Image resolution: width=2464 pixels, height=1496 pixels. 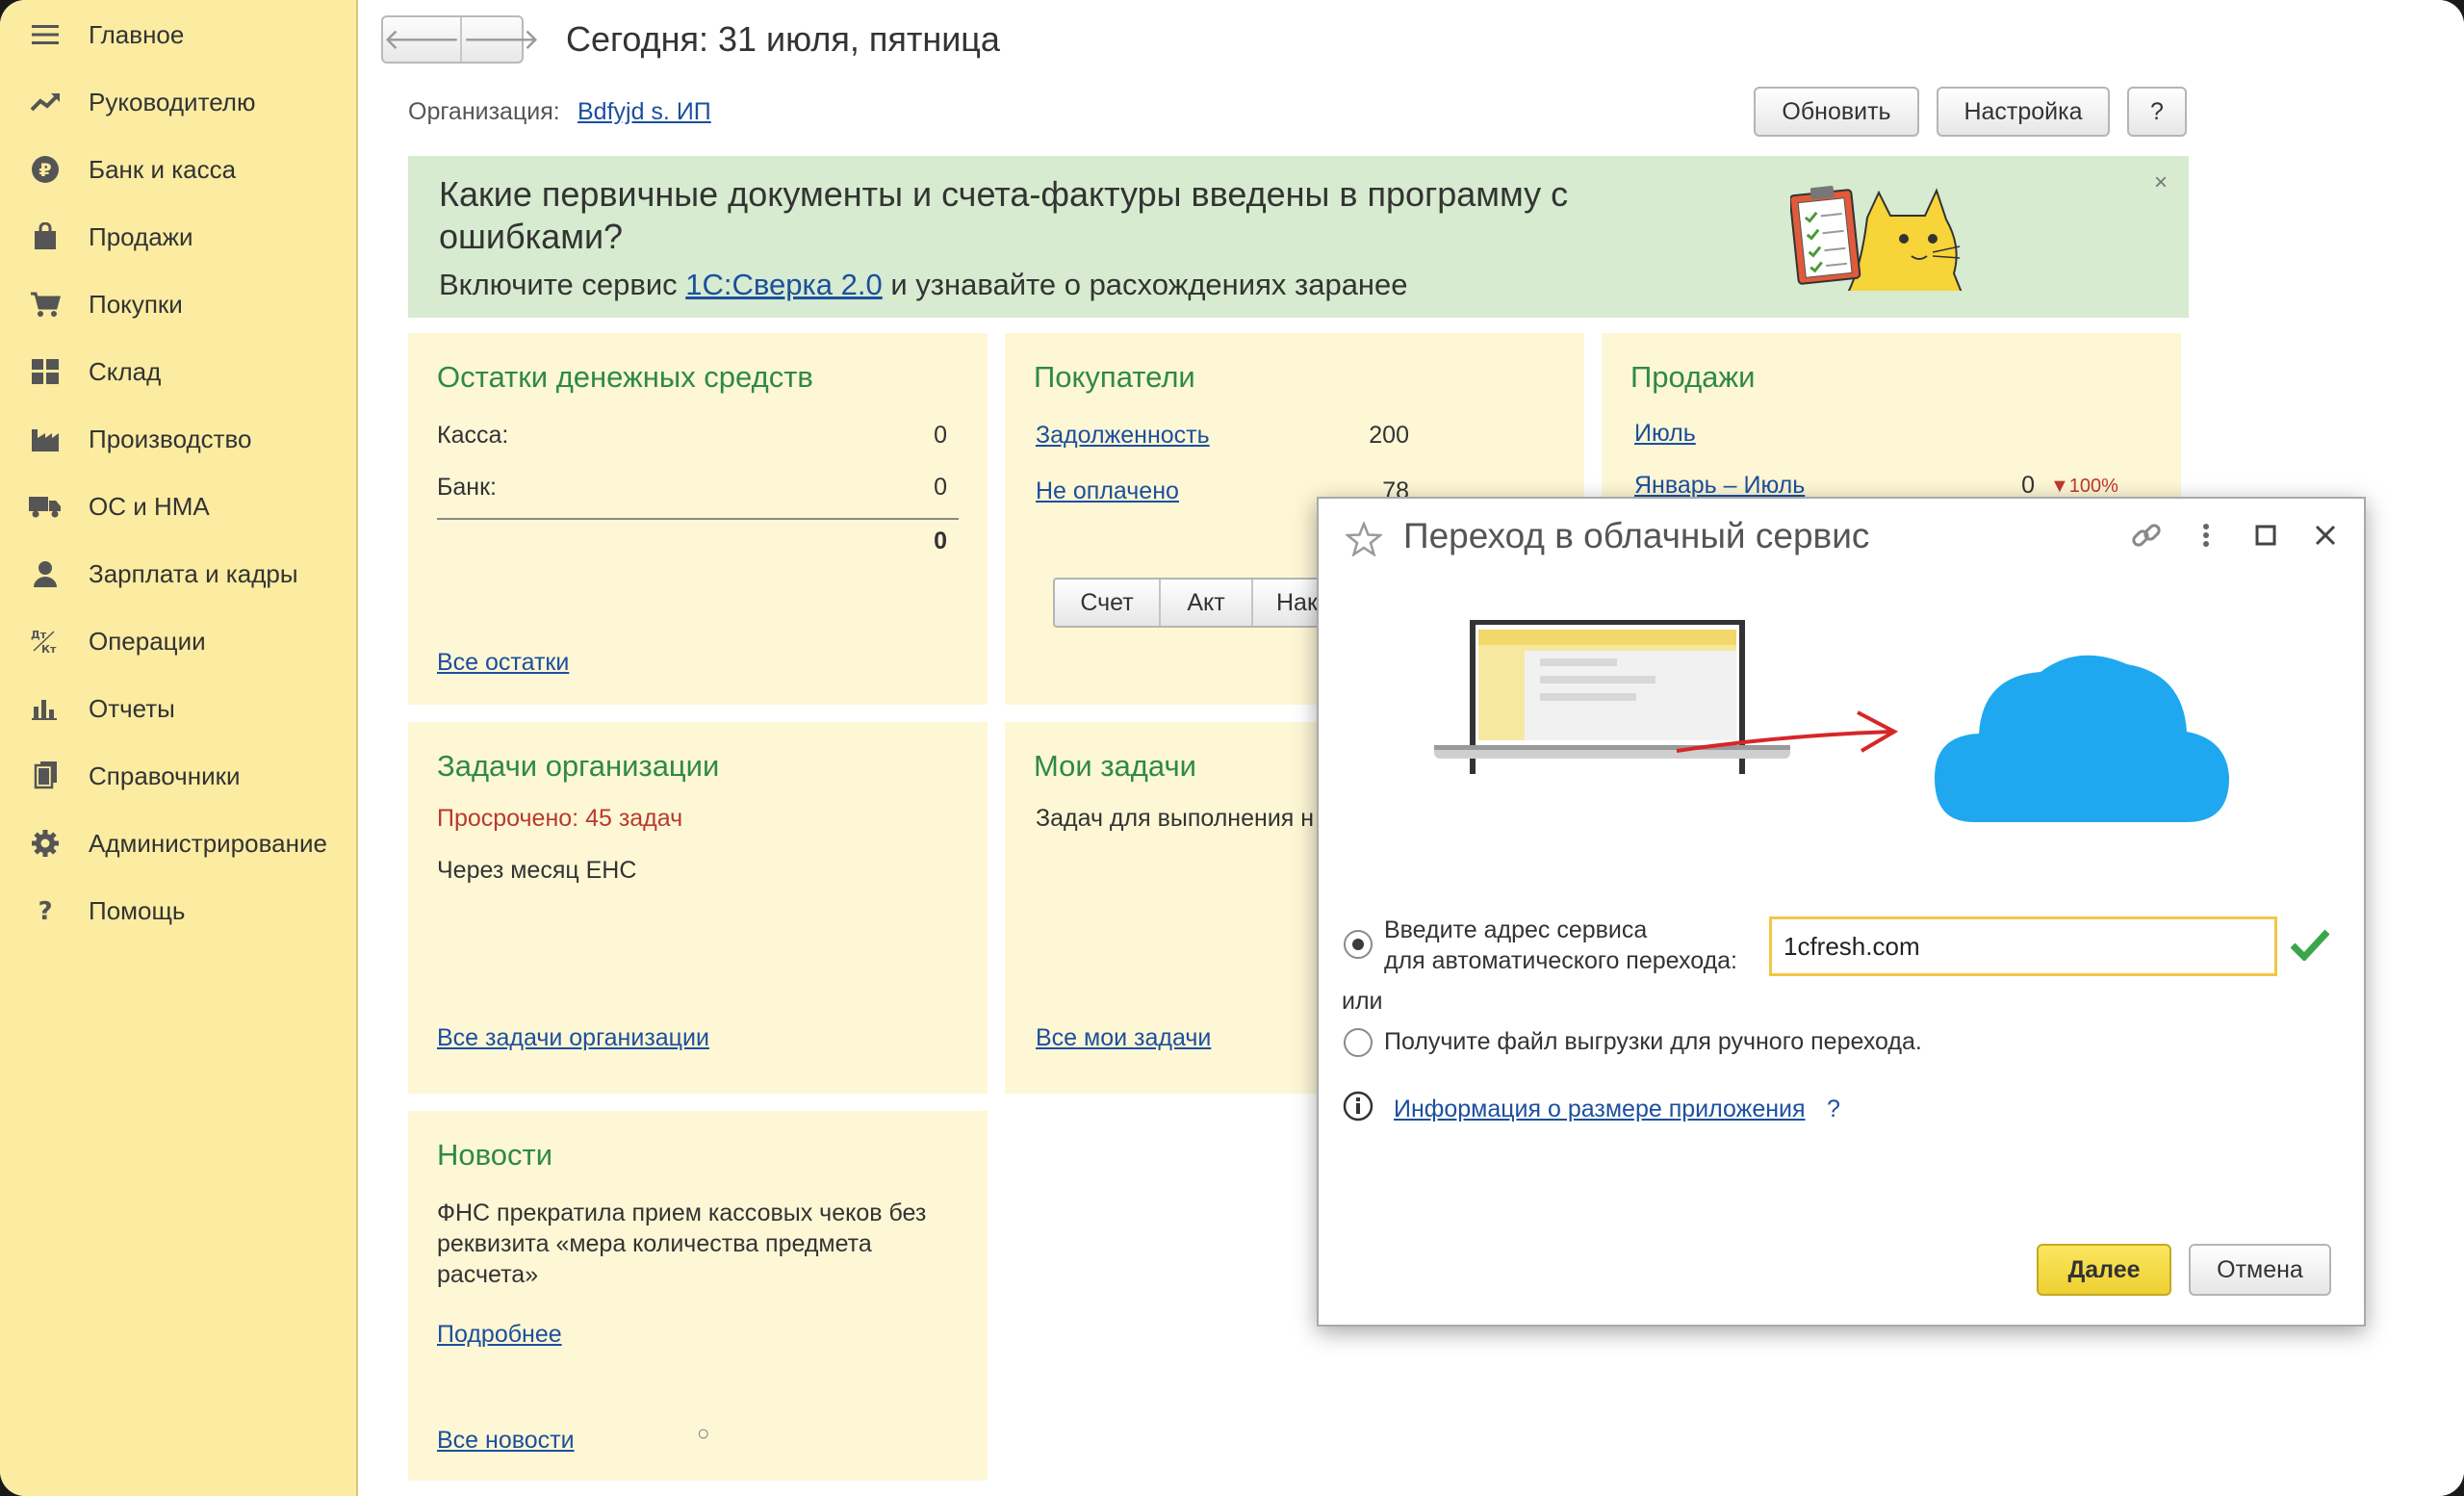 What do you see at coordinates (49, 649) in the screenshot?
I see `svg-text: Кт` at bounding box center [49, 649].